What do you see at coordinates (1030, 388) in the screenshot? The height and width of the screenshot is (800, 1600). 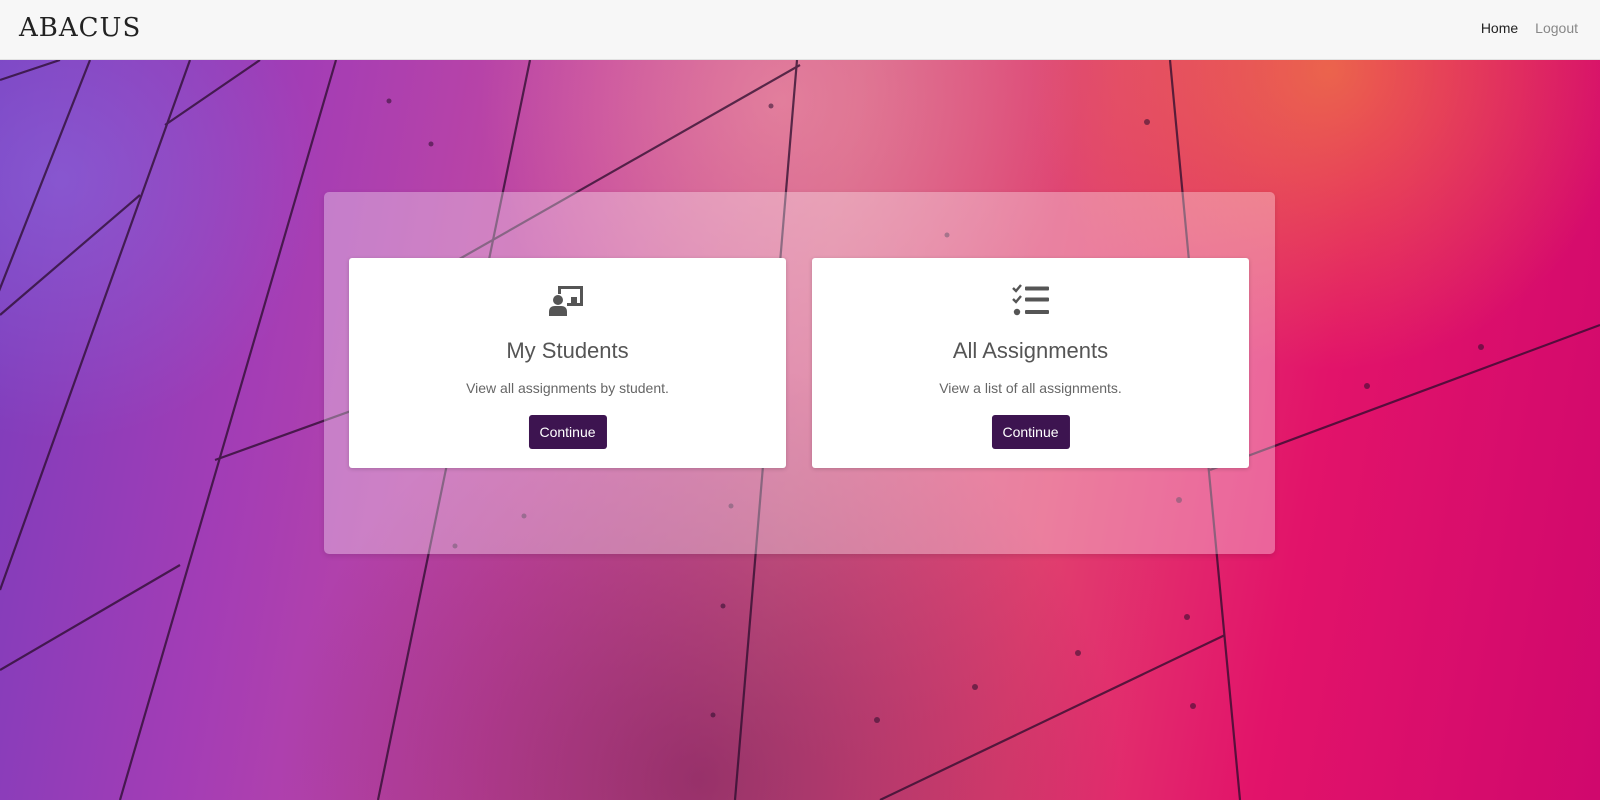 I see `card-description: View a list of all assignments.` at bounding box center [1030, 388].